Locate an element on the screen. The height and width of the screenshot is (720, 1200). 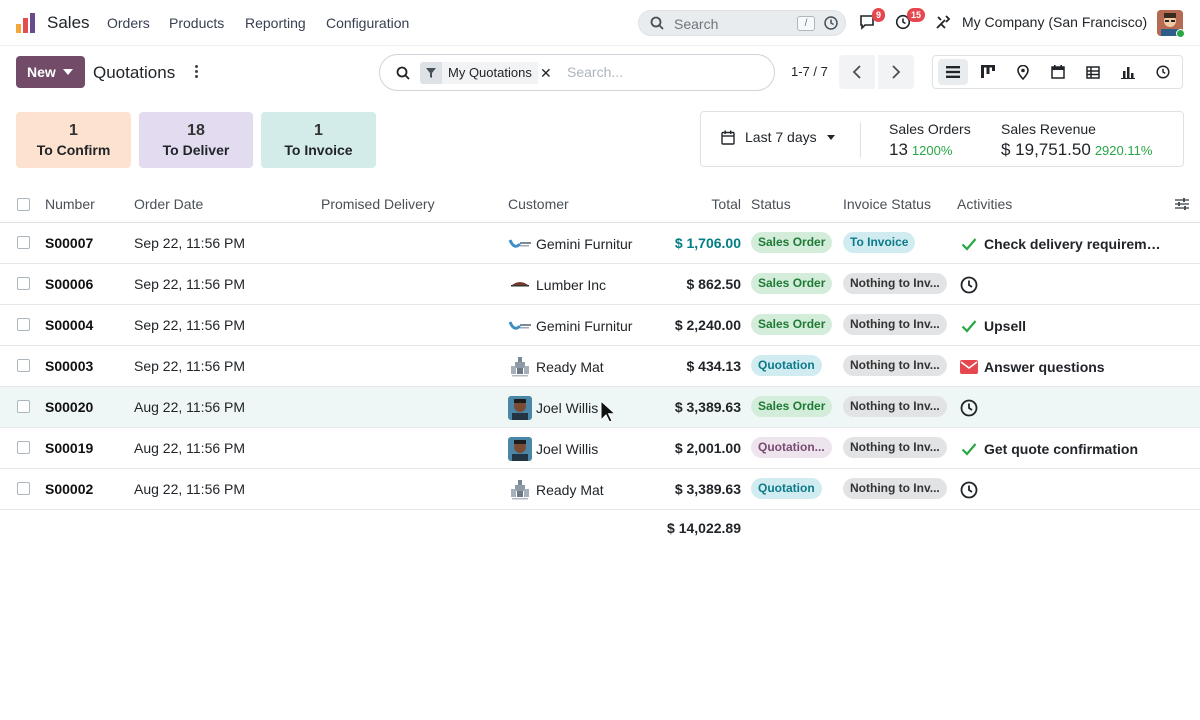
pager-value: 1-7 / 7 is located at coordinates (809, 71).